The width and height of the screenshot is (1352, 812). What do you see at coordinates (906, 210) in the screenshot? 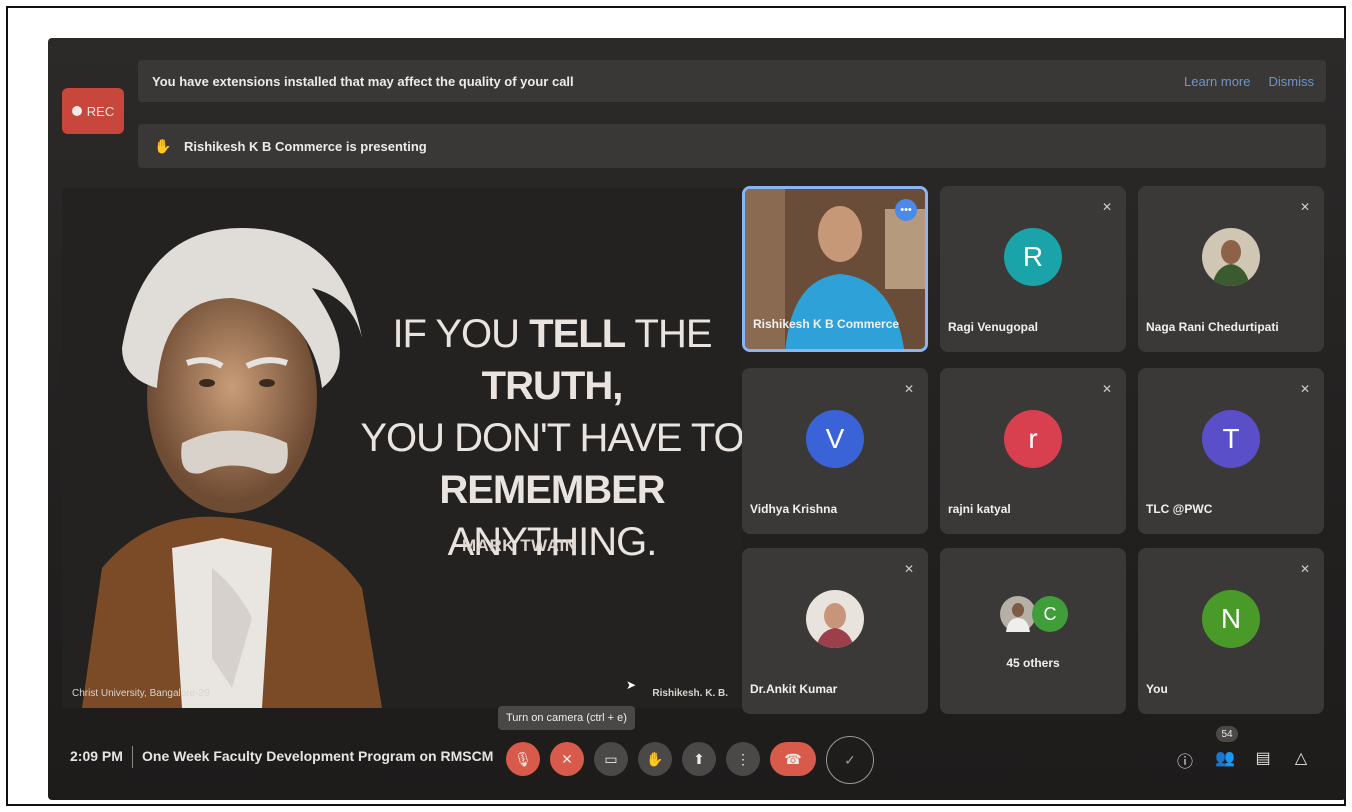
I see `more-options-icon: •••` at bounding box center [906, 210].